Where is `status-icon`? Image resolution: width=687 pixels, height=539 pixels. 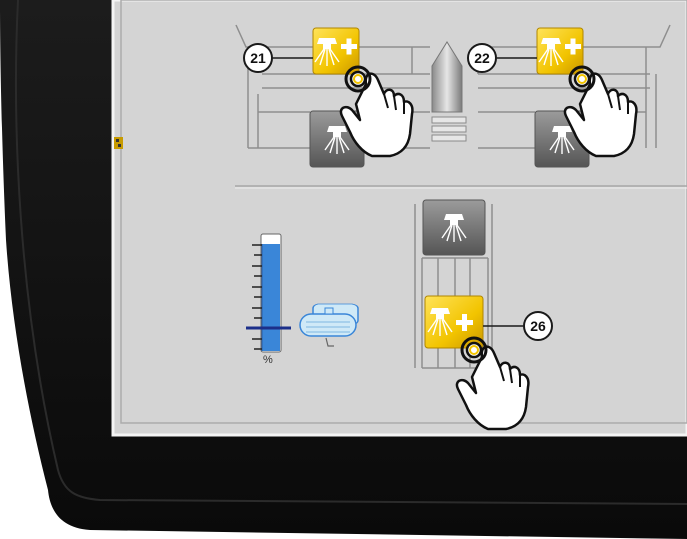 status-icon is located at coordinates (118, 143).